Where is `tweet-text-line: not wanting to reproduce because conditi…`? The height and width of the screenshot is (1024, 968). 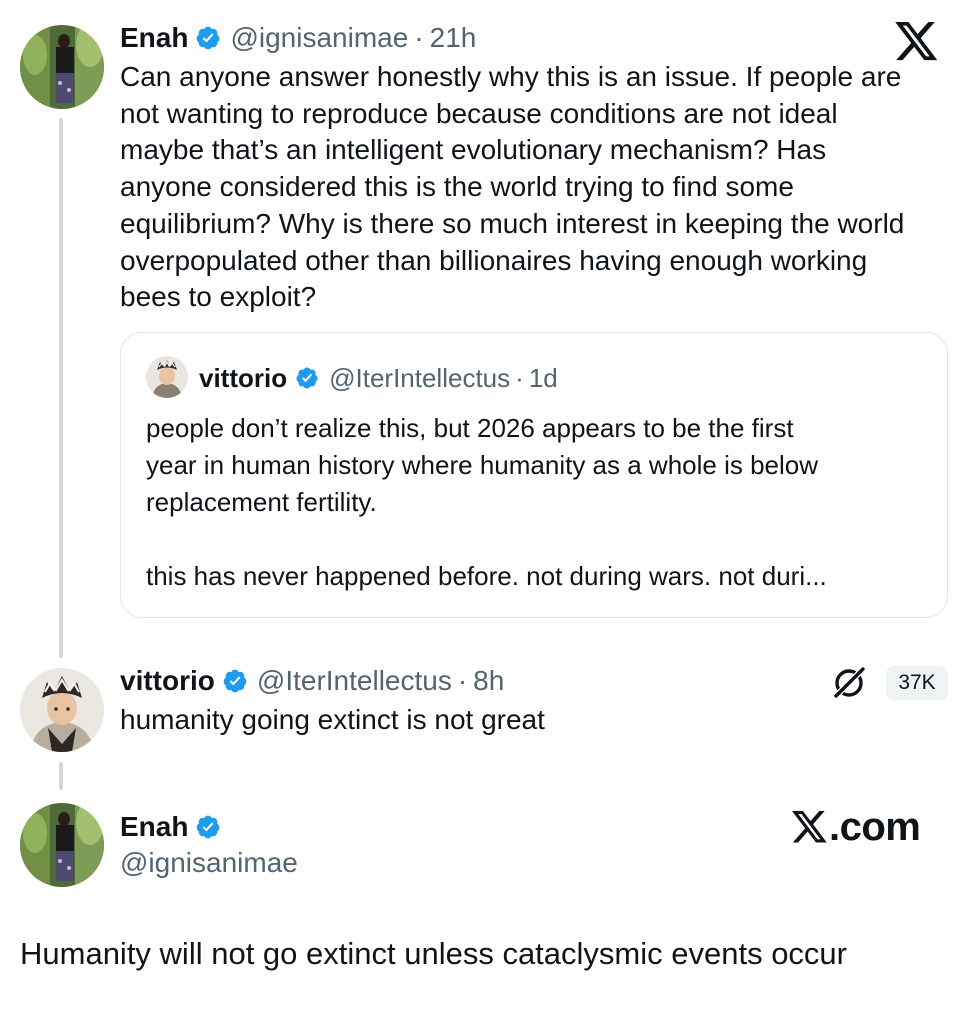 tweet-text-line: not wanting to reproduce because conditi… is located at coordinates (479, 113).